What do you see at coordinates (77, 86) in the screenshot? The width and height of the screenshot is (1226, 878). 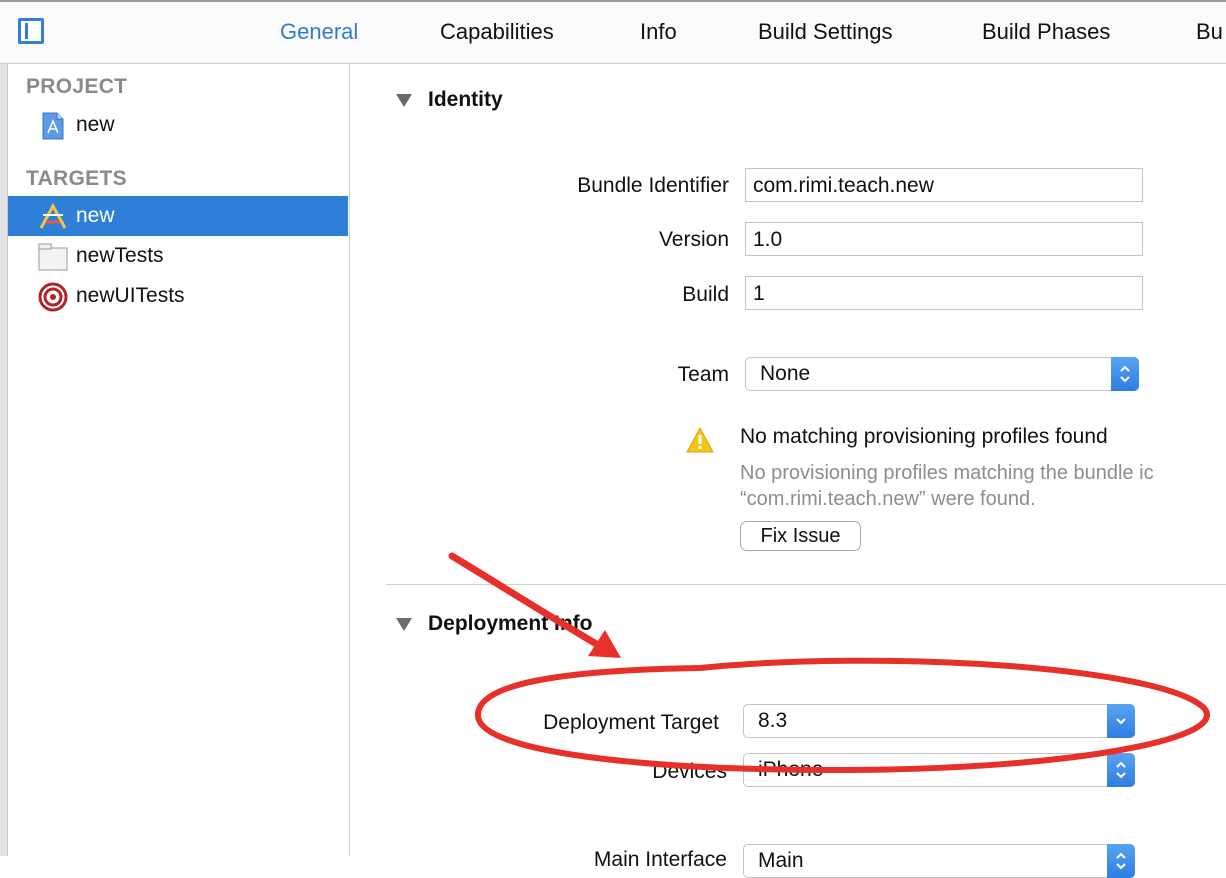 I see `project-section-header: PROJECT` at bounding box center [77, 86].